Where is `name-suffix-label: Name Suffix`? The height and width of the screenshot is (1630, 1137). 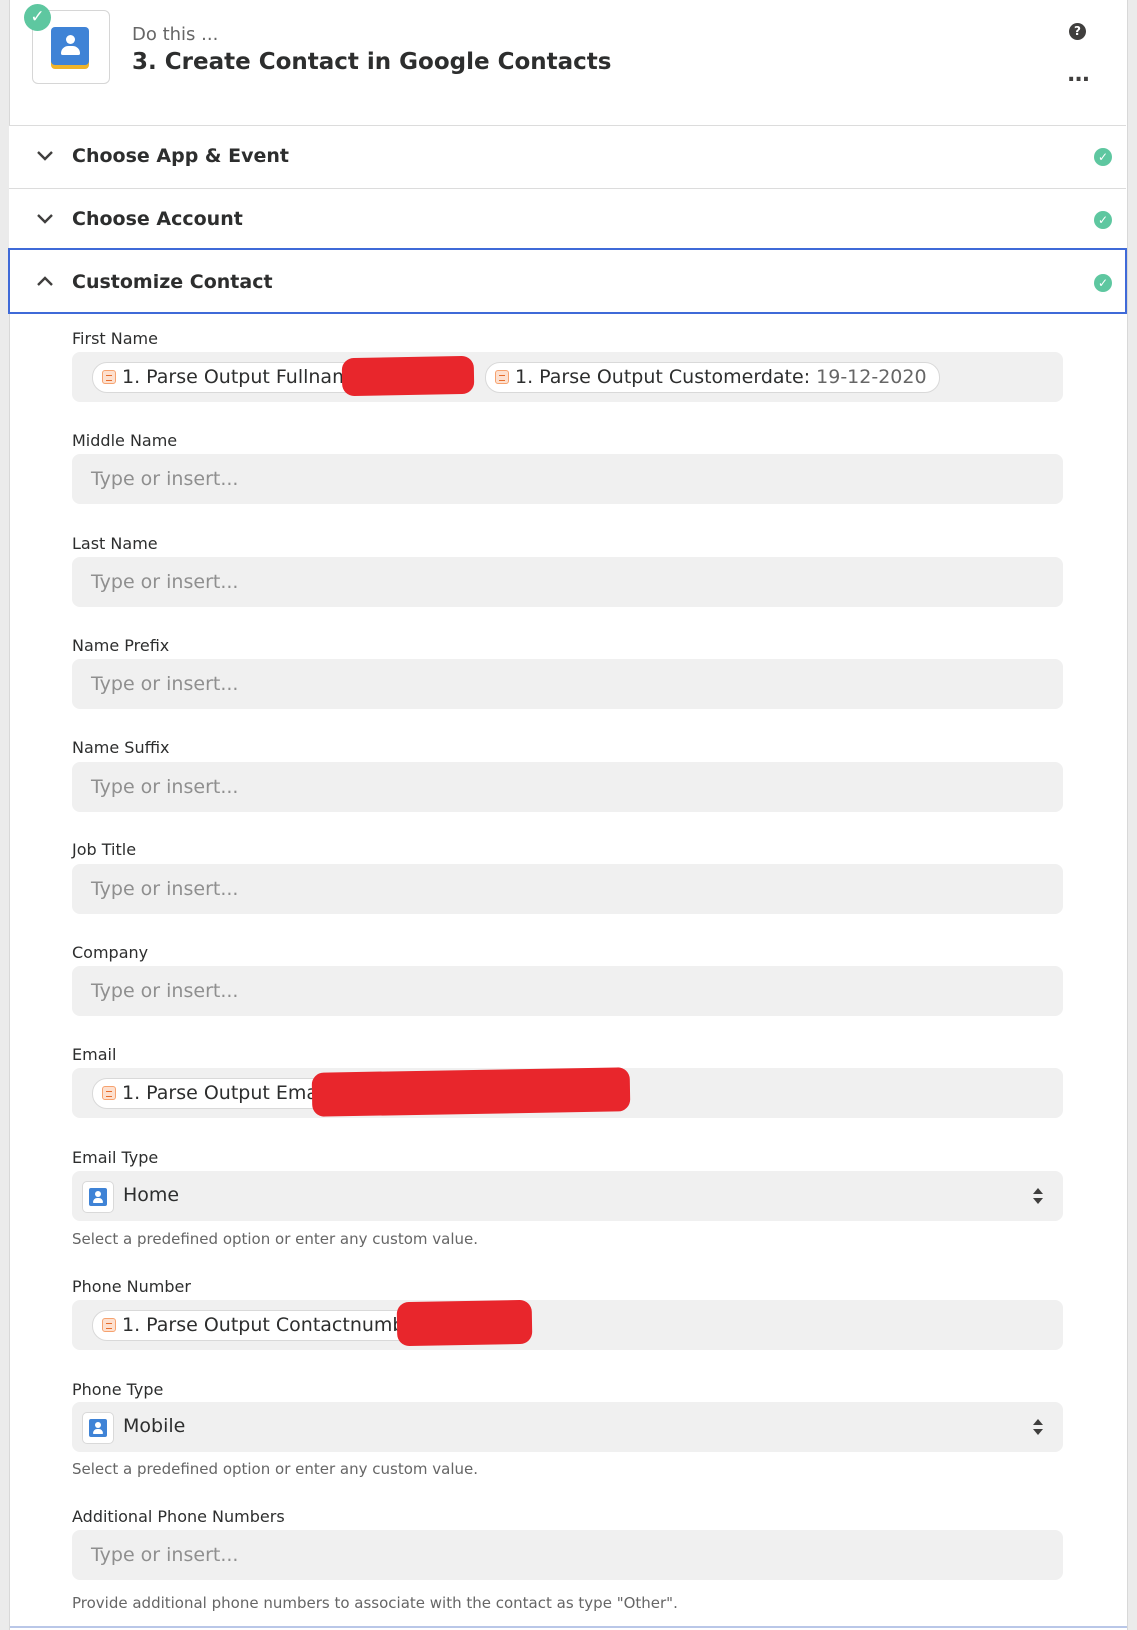 name-suffix-label: Name Suffix is located at coordinates (121, 747).